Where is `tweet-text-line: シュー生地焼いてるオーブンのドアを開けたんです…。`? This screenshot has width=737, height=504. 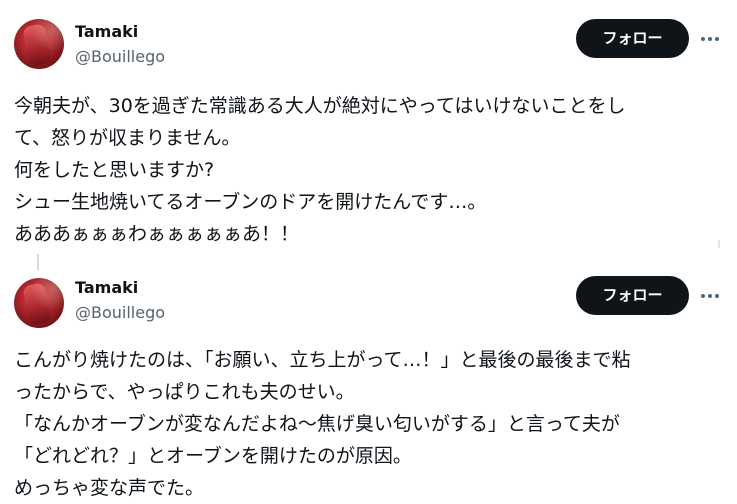 tweet-text-line: シュー生地焼いてるオーブンのドアを開けたんです…。 is located at coordinates (250, 202).